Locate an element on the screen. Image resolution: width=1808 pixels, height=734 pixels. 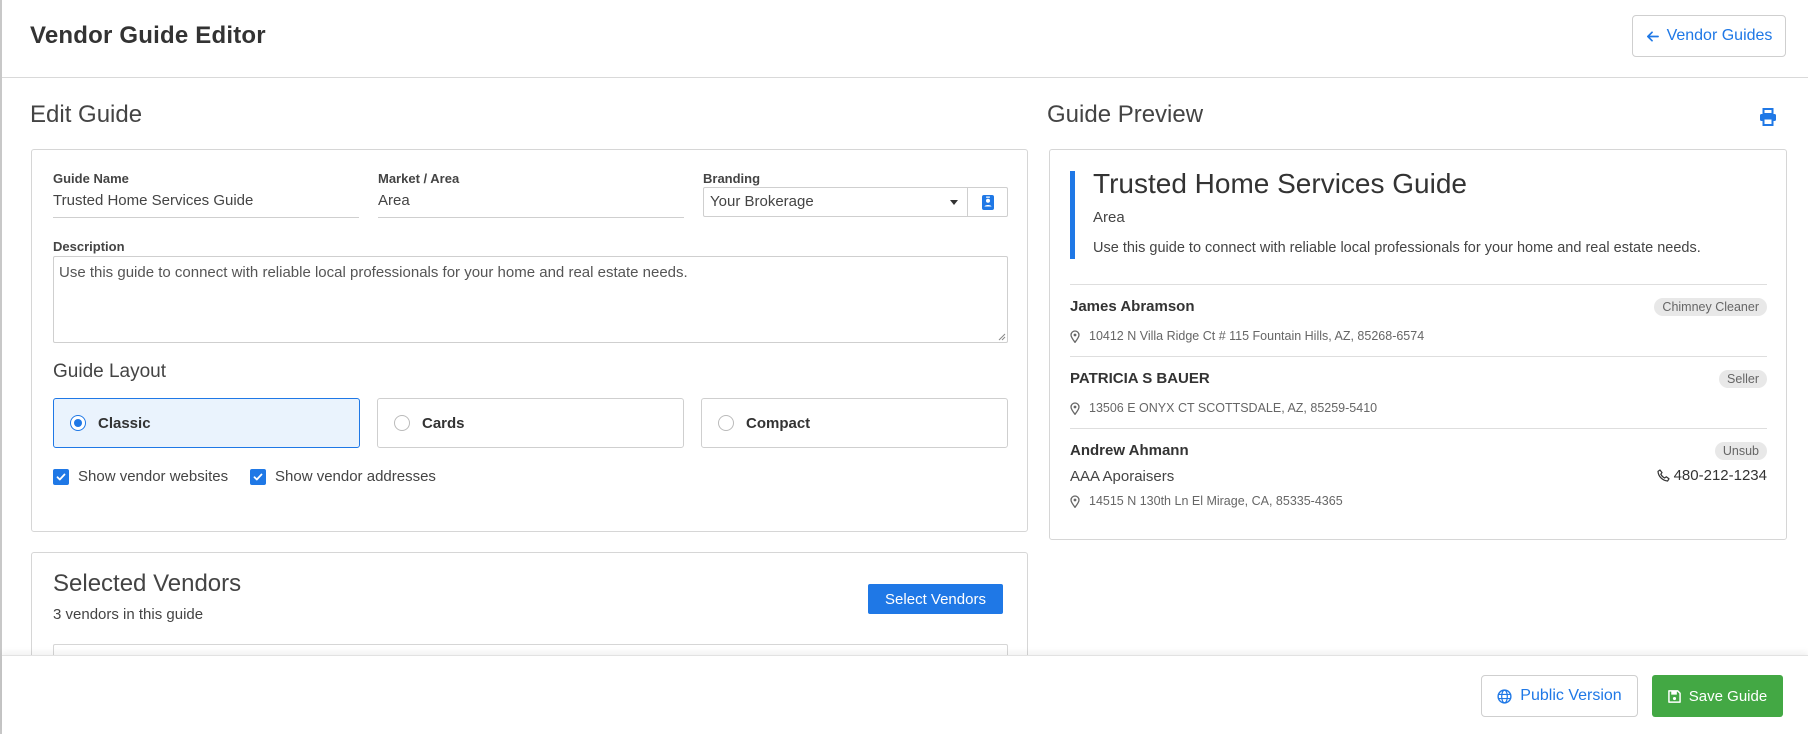
vendor-name: James Abramson is located at coordinates (1132, 306).